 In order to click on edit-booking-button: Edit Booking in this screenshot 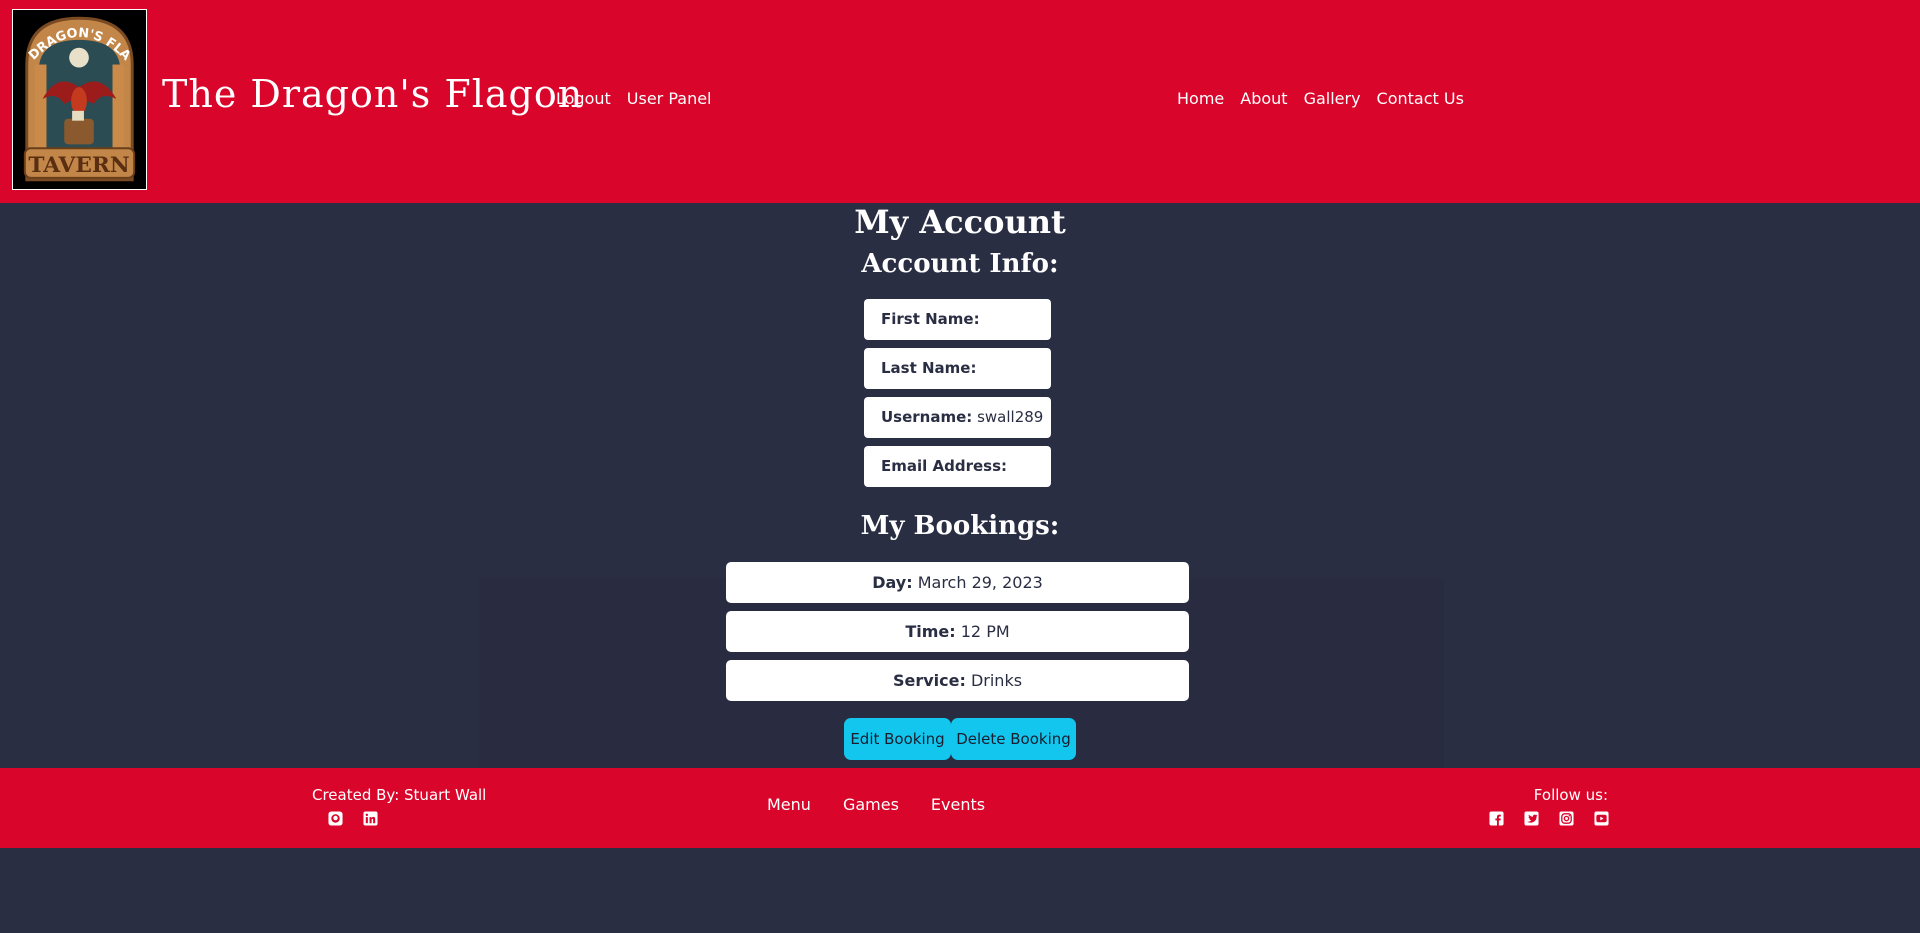, I will do `click(897, 739)`.